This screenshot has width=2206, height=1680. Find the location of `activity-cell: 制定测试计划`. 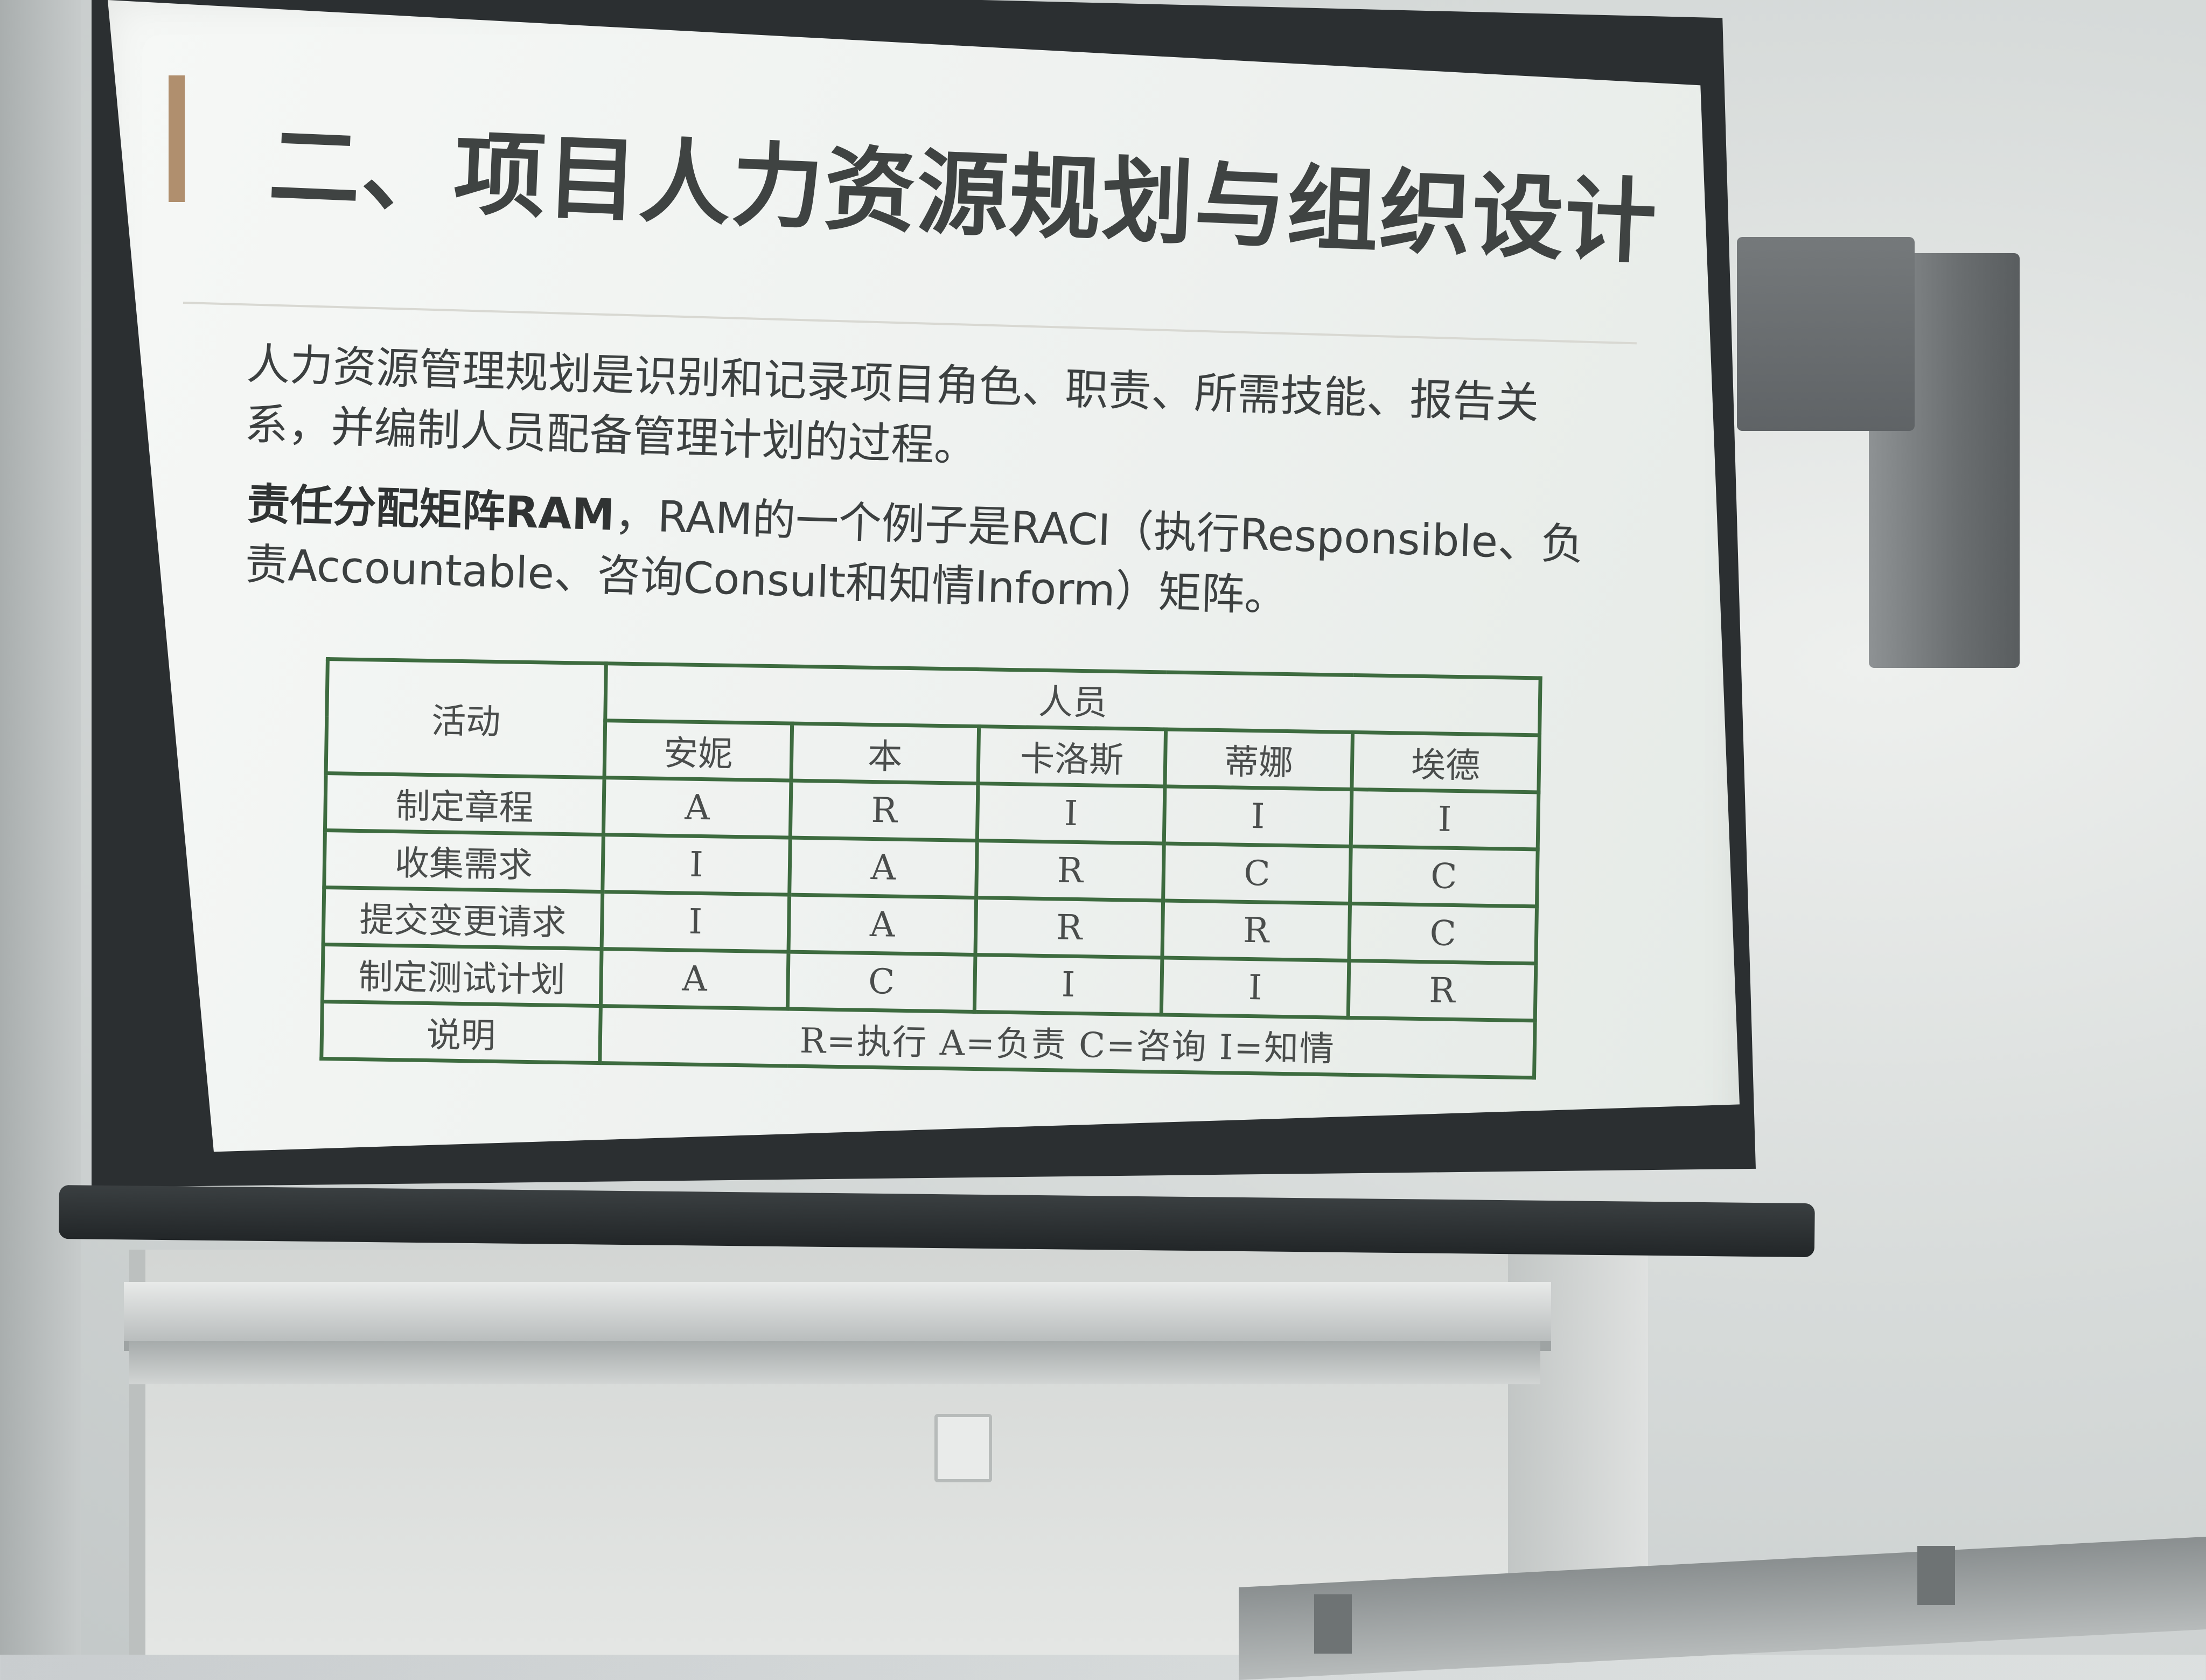

activity-cell: 制定测试计划 is located at coordinates (462, 975).